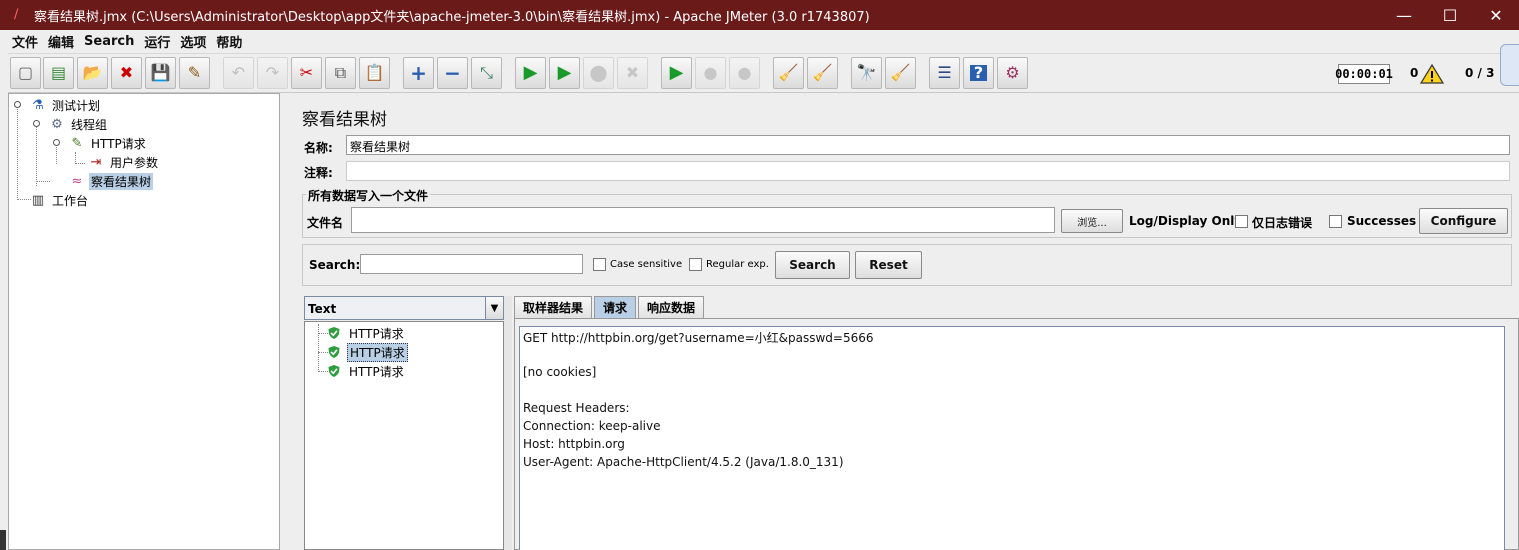 This screenshot has width=1519, height=550. I want to click on expand-all-button: +, so click(418, 73).